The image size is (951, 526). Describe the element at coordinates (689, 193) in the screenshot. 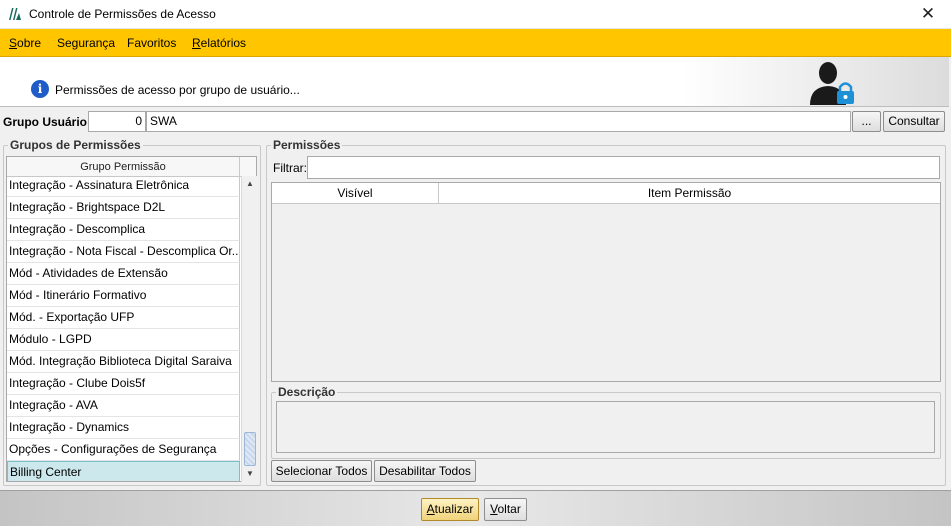

I see `item-permissao-column-header: Item Permissão` at that location.